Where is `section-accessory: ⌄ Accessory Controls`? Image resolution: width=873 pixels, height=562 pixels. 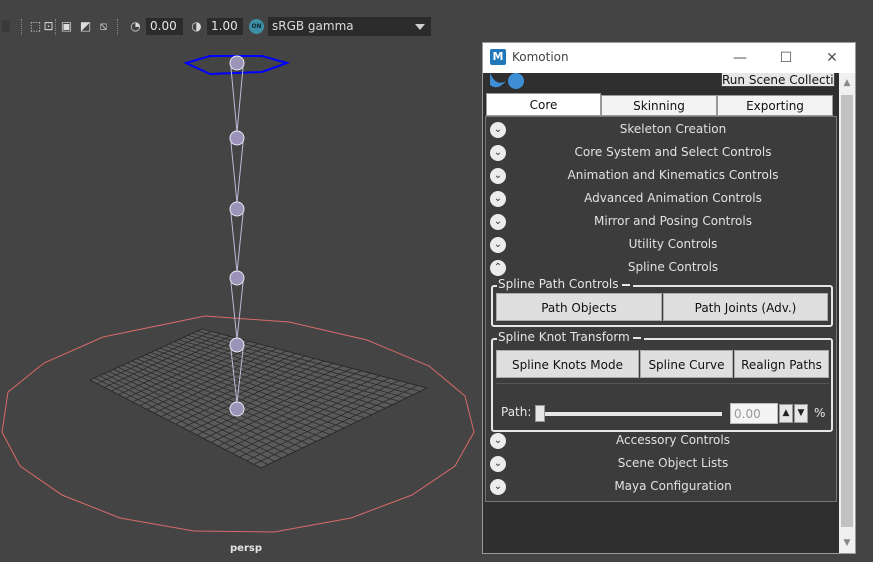 section-accessory: ⌄ Accessory Controls is located at coordinates (661, 441).